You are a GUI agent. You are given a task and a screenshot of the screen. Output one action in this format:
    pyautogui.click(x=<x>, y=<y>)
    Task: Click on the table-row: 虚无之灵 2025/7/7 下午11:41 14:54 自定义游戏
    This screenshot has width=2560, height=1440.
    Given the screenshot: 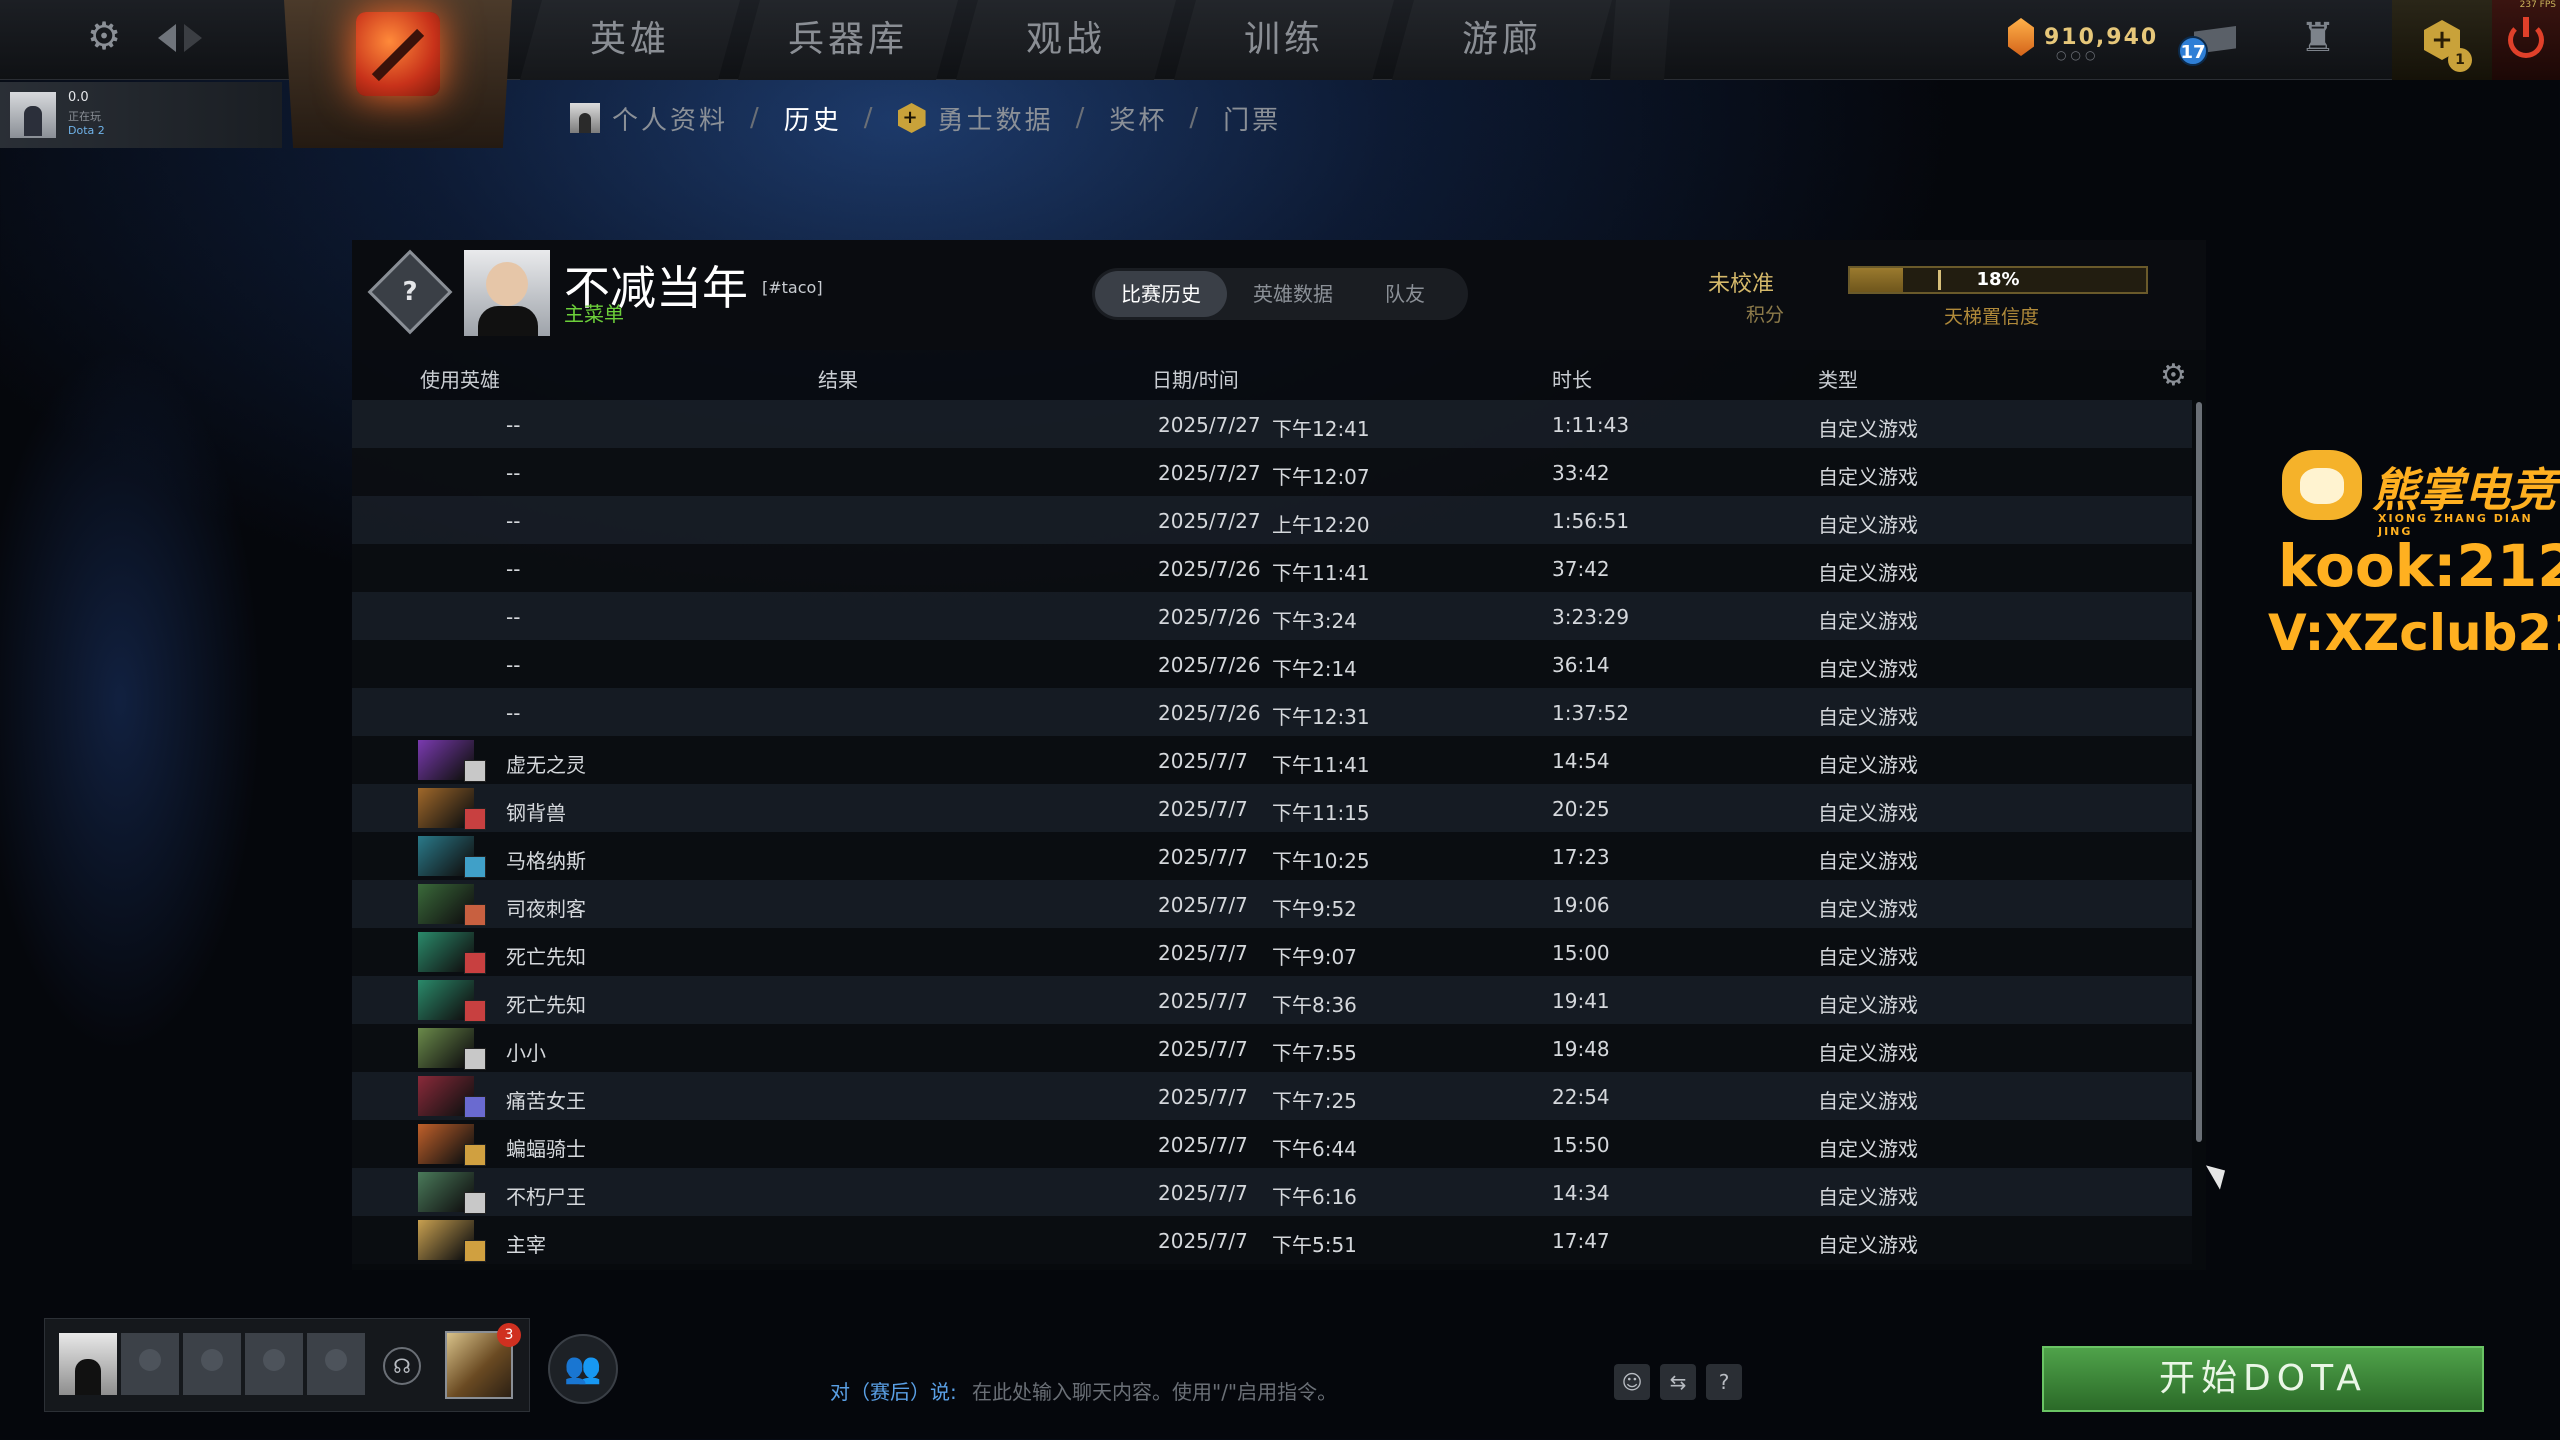 What is the action you would take?
    pyautogui.click(x=1272, y=760)
    